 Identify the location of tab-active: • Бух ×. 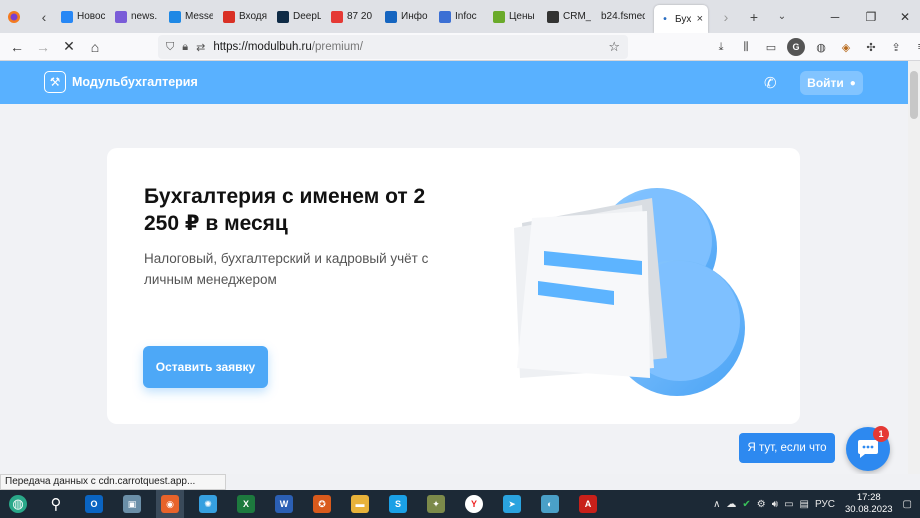
(681, 19).